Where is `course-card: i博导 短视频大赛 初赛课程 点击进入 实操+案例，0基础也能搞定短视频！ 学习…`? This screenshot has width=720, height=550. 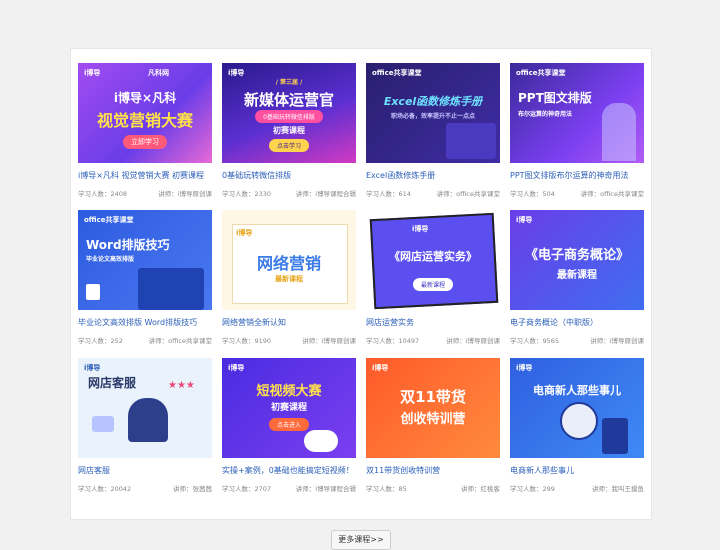 course-card: i博导 短视频大赛 初赛课程 点击进入 实操+案例，0基础也能搞定短视频！ 学习… is located at coordinates (289, 425).